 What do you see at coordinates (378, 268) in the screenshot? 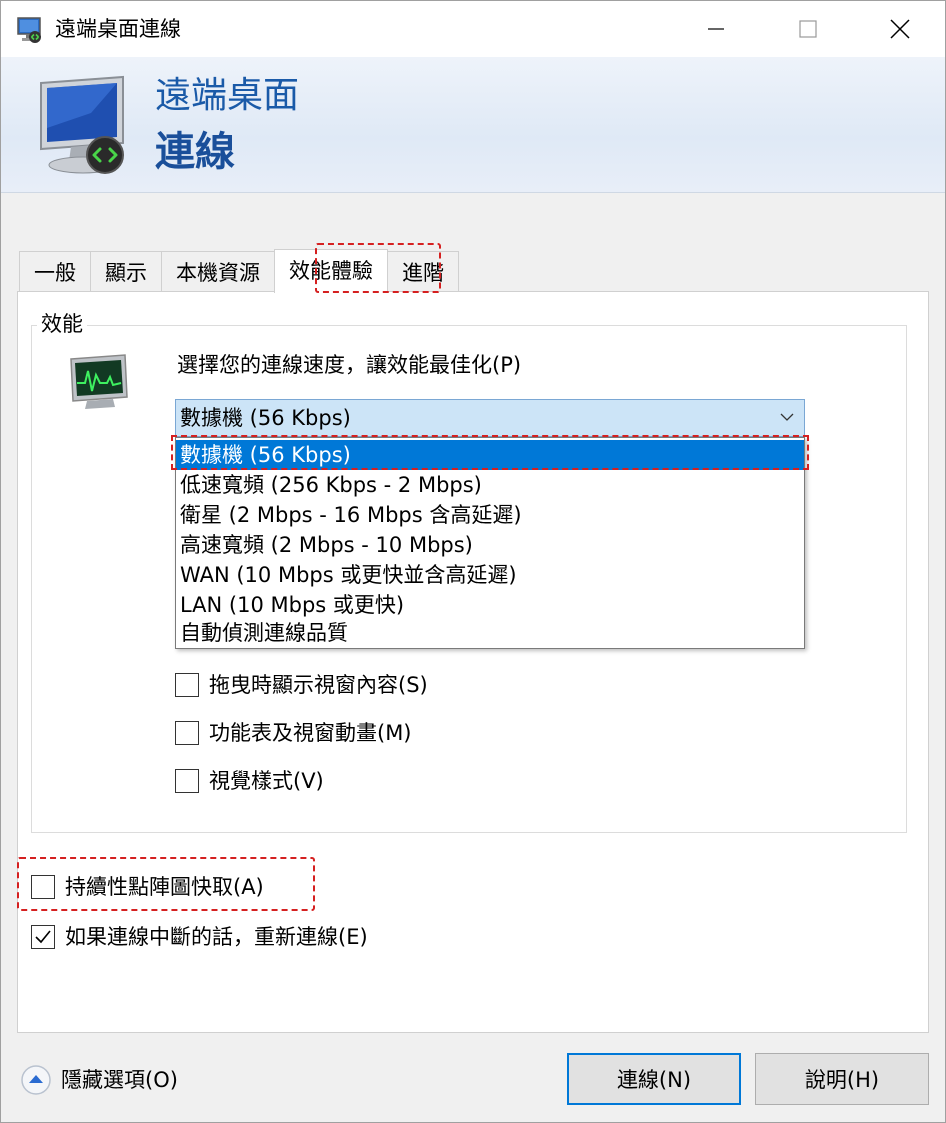
I see `tab-highlight-frame` at bounding box center [378, 268].